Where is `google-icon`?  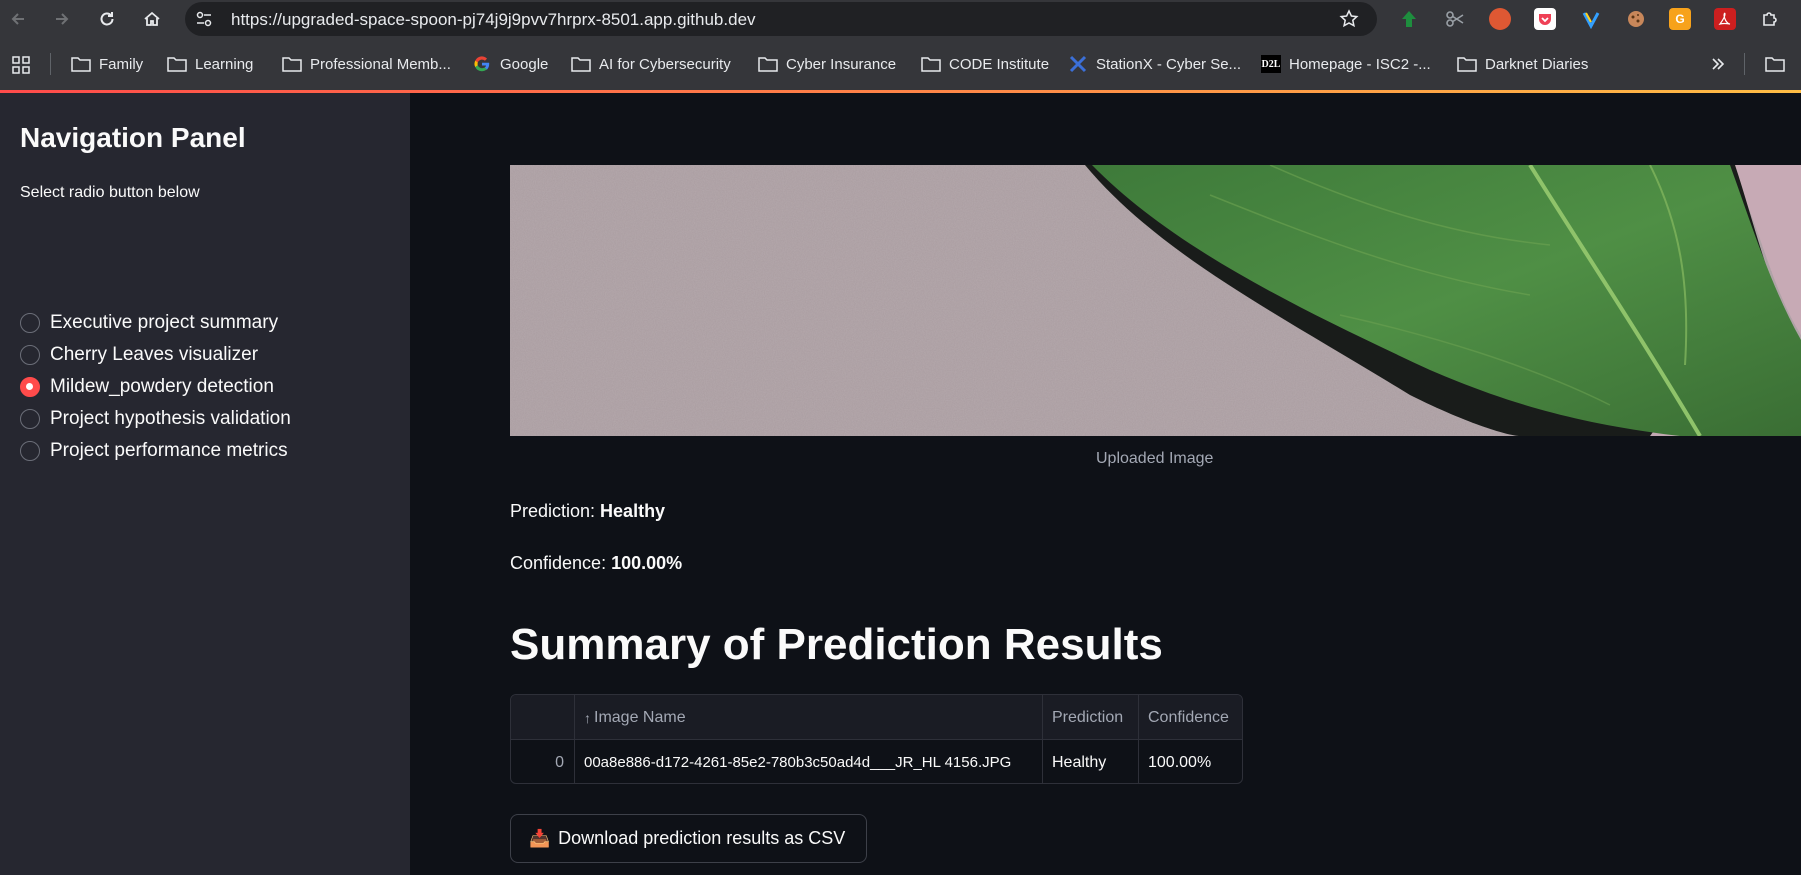
google-icon is located at coordinates (482, 64).